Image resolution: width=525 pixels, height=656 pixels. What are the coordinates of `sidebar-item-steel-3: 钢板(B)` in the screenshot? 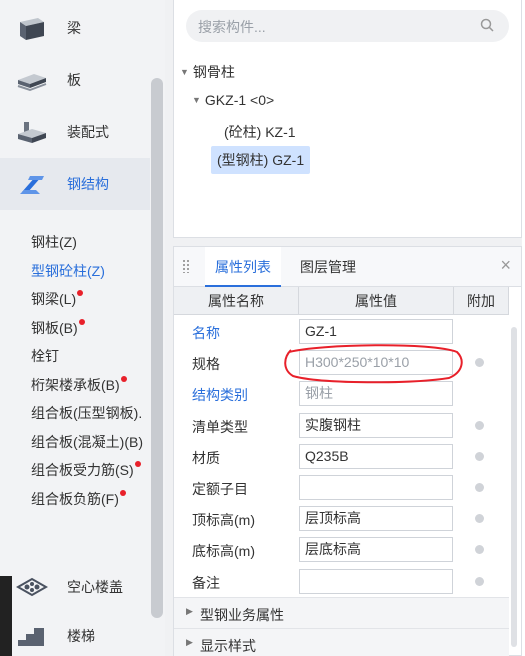 It's located at (58, 328).